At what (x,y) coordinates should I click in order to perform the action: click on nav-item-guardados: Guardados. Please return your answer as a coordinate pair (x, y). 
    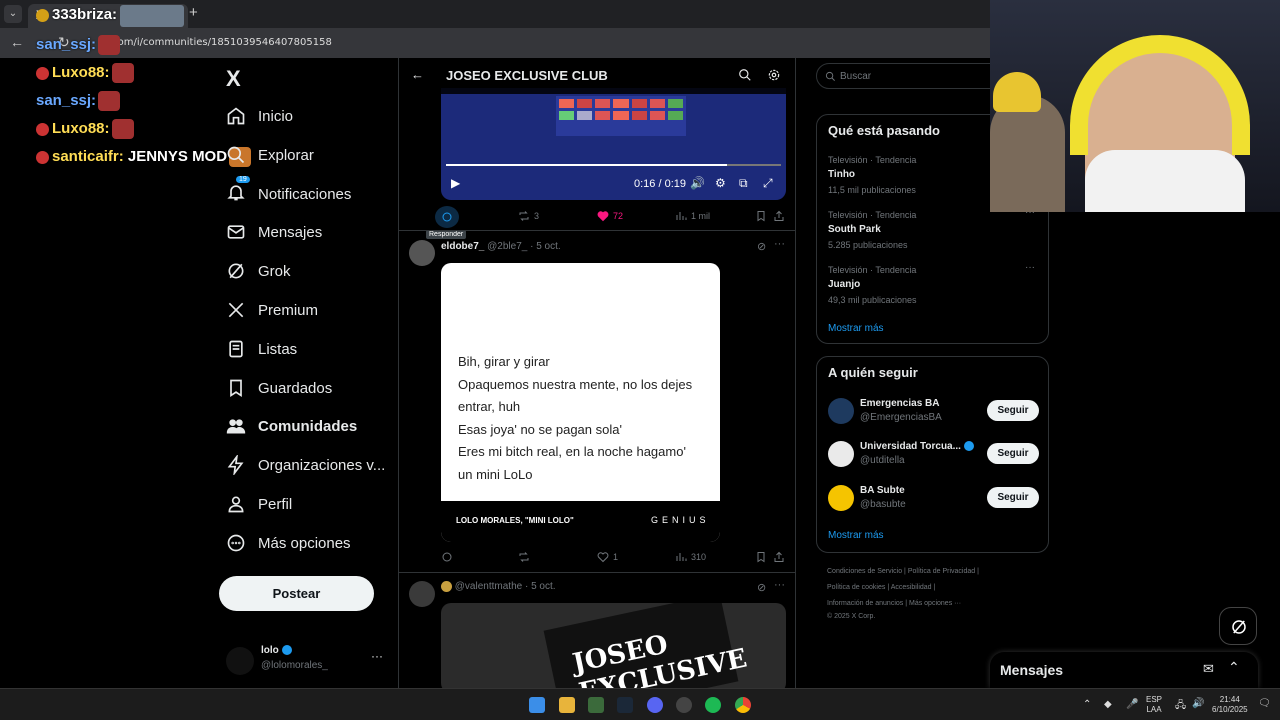
    Looking at the image, I should click on (279, 388).